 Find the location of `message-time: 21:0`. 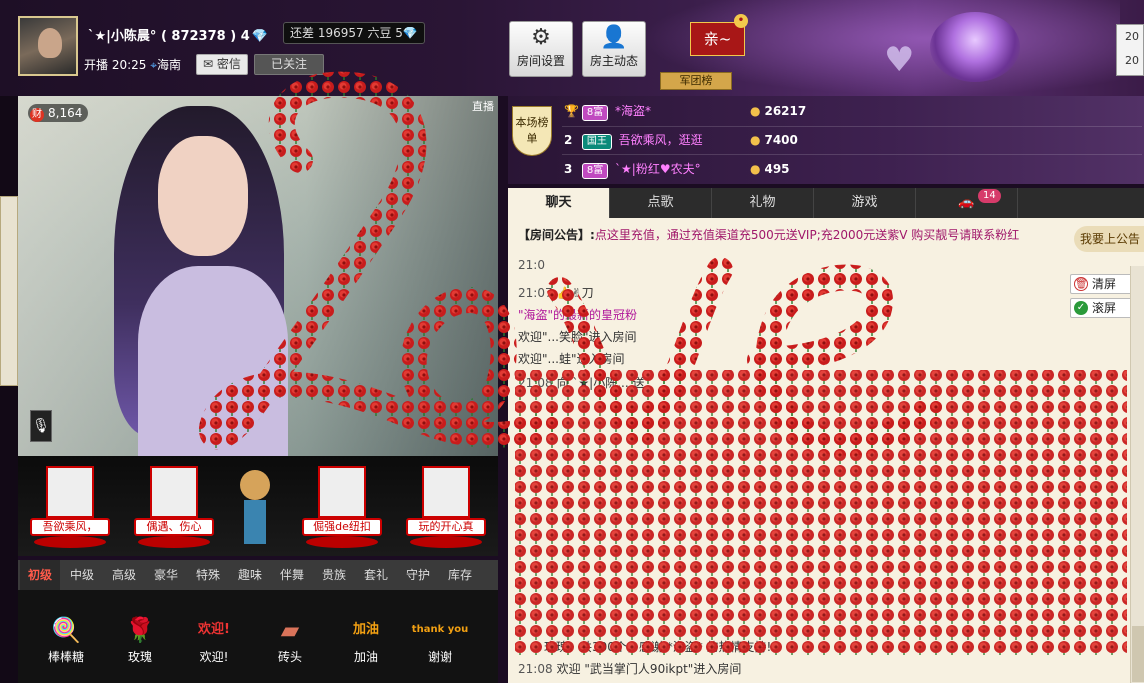

message-time: 21:0 is located at coordinates (531, 265).